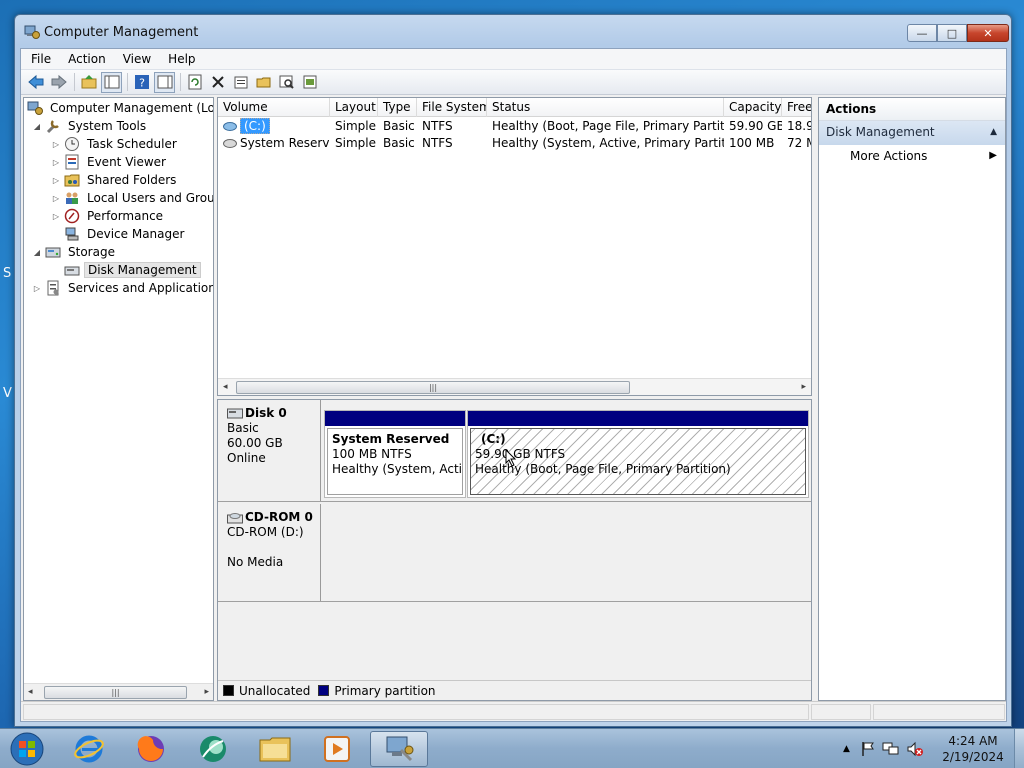 This screenshot has height=768, width=1024. I want to click on maximize-button: □, so click(952, 33).